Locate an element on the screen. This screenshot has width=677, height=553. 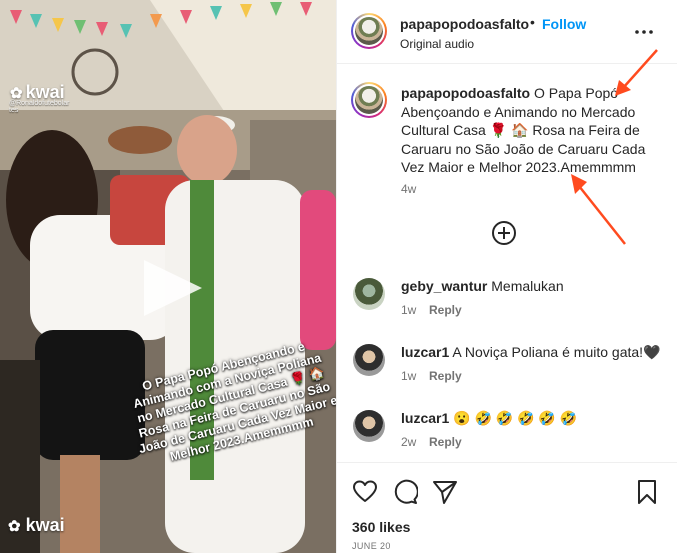
caption-avatar-image is located at coordinates (369, 100).